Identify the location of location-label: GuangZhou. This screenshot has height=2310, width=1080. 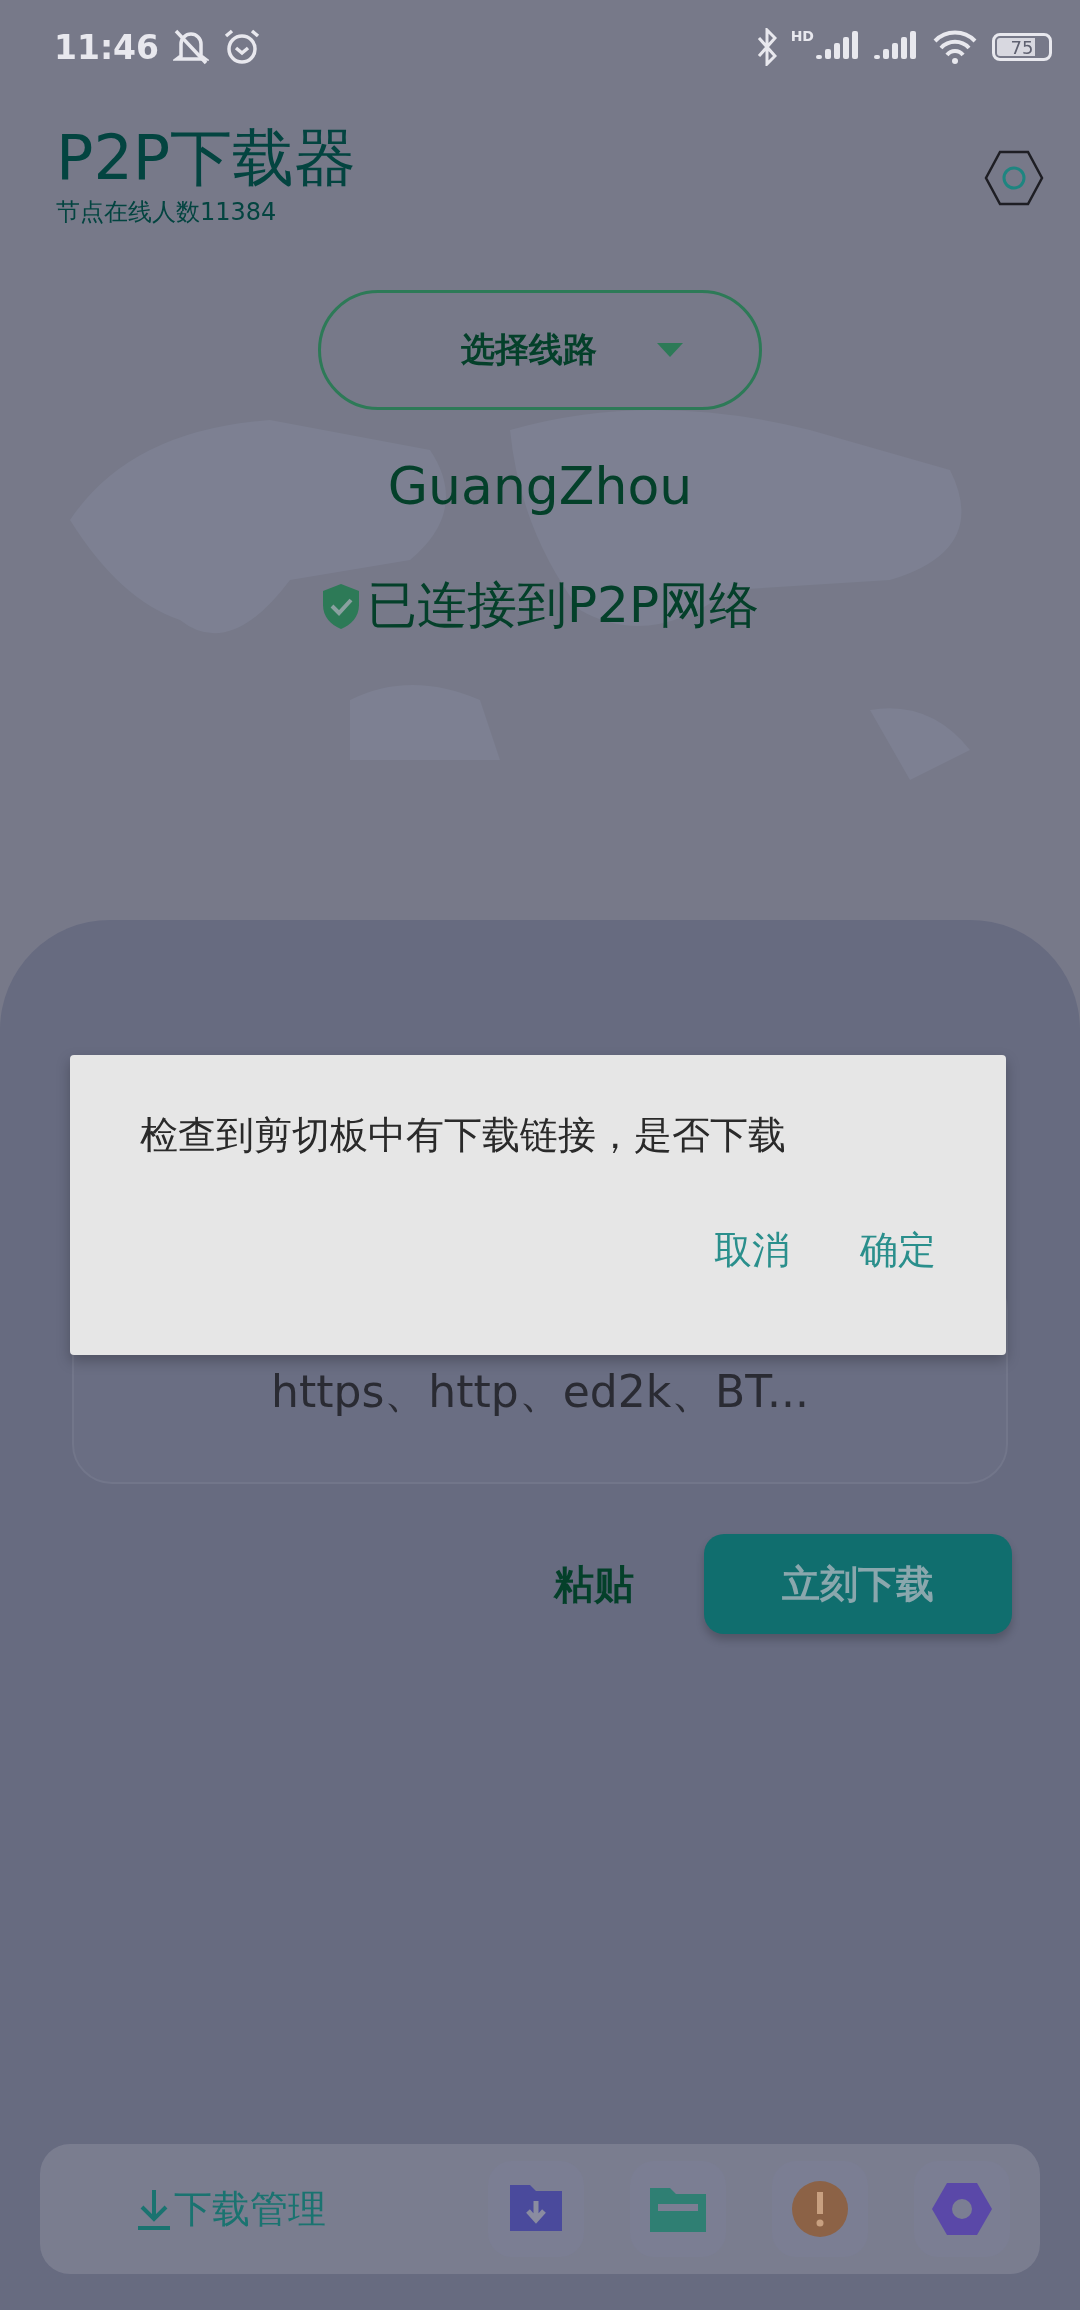
(540, 486).